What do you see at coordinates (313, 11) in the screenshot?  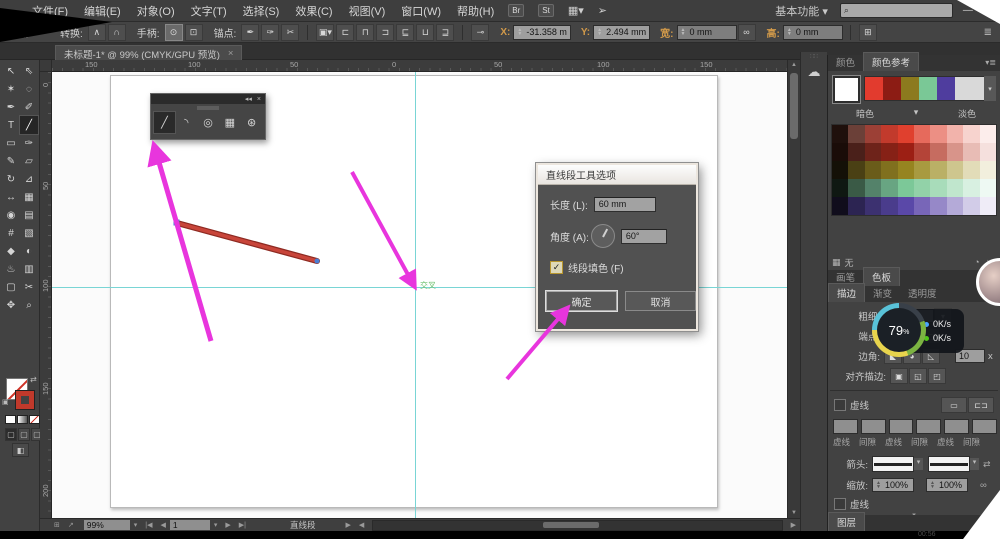 I see `menu-item: 效果(C)` at bounding box center [313, 11].